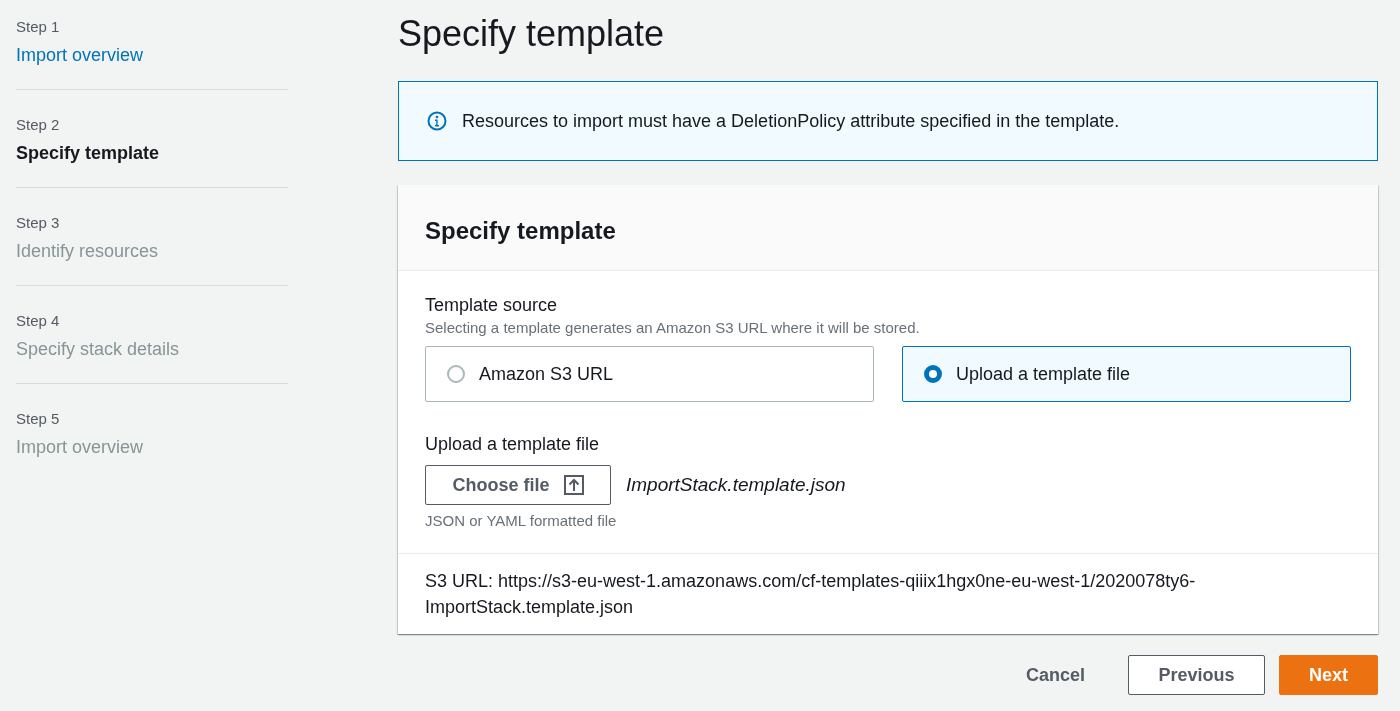  I want to click on field-label: Upload a template file, so click(512, 444).